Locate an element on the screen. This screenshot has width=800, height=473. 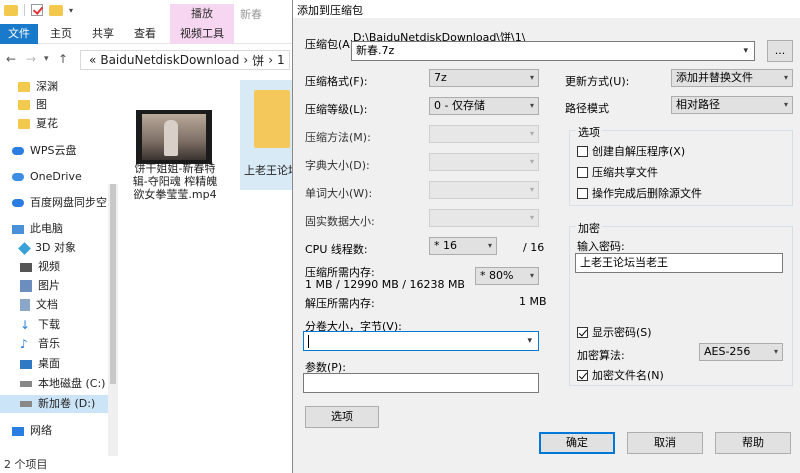
nav-item-desktop: 桌面 is located at coordinates (40, 364).